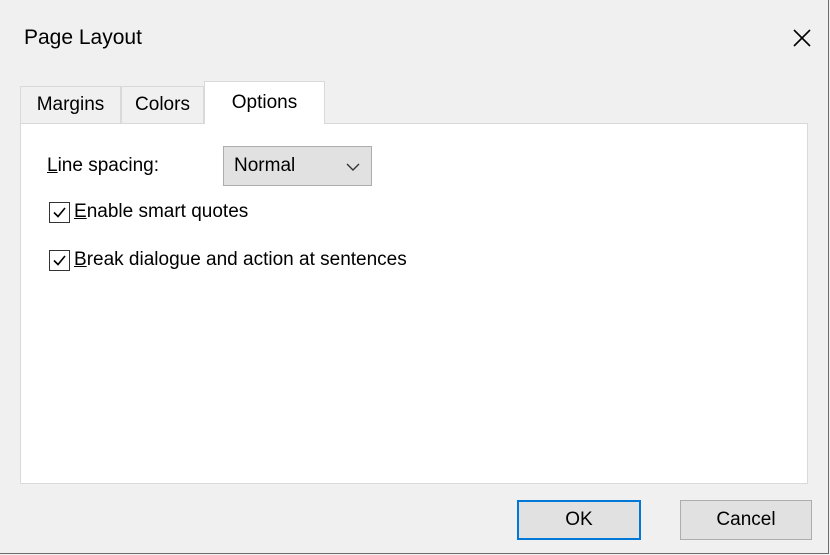 The width and height of the screenshot is (830, 555). I want to click on break-dialogue-checkbox, so click(59, 260).